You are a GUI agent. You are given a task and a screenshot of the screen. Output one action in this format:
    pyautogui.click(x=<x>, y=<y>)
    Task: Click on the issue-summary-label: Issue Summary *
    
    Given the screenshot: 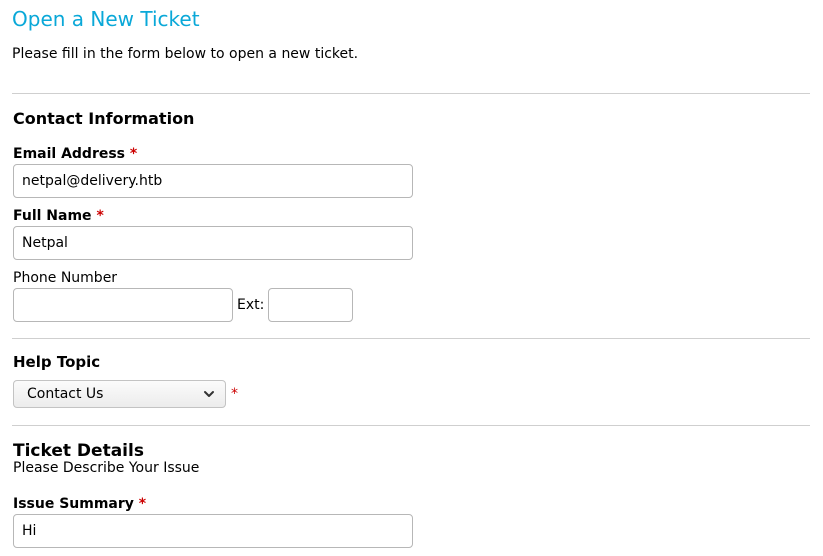 What is the action you would take?
    pyautogui.click(x=79, y=504)
    